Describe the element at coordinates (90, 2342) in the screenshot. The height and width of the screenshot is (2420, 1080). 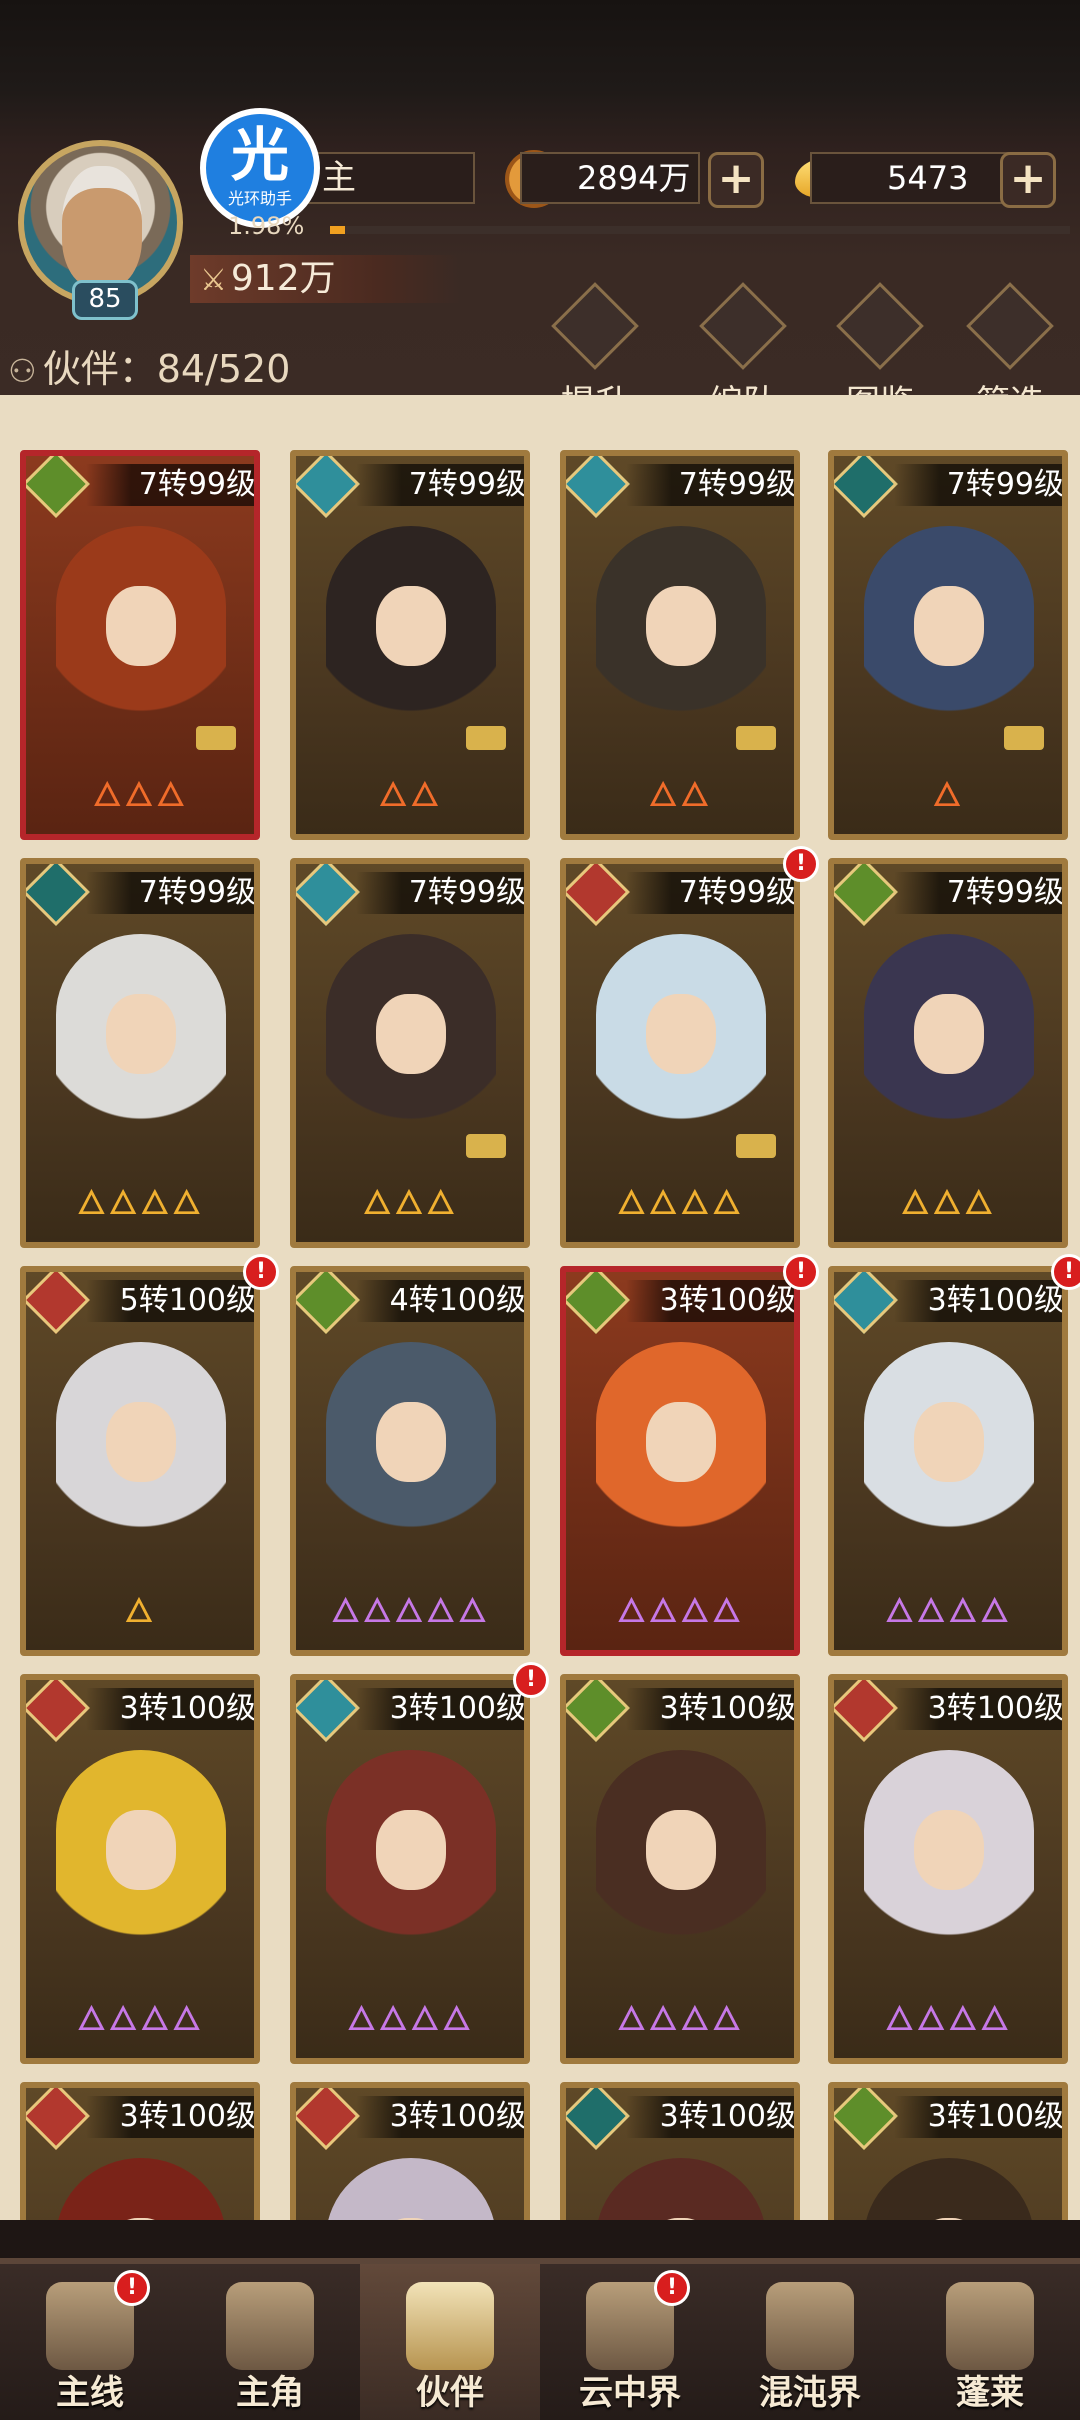
I see `nav-main-quest: 主线!` at that location.